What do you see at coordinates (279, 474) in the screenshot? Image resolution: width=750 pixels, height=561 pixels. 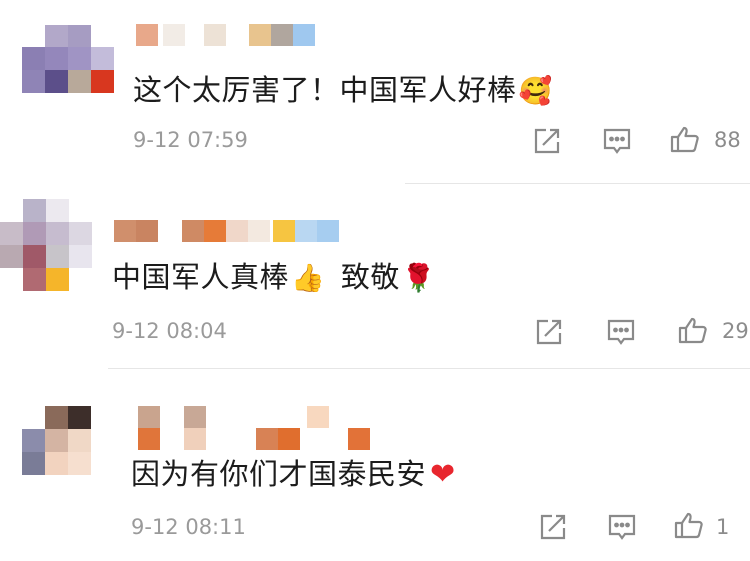 I see `comment-text-body: 因为有你们才国泰民安` at bounding box center [279, 474].